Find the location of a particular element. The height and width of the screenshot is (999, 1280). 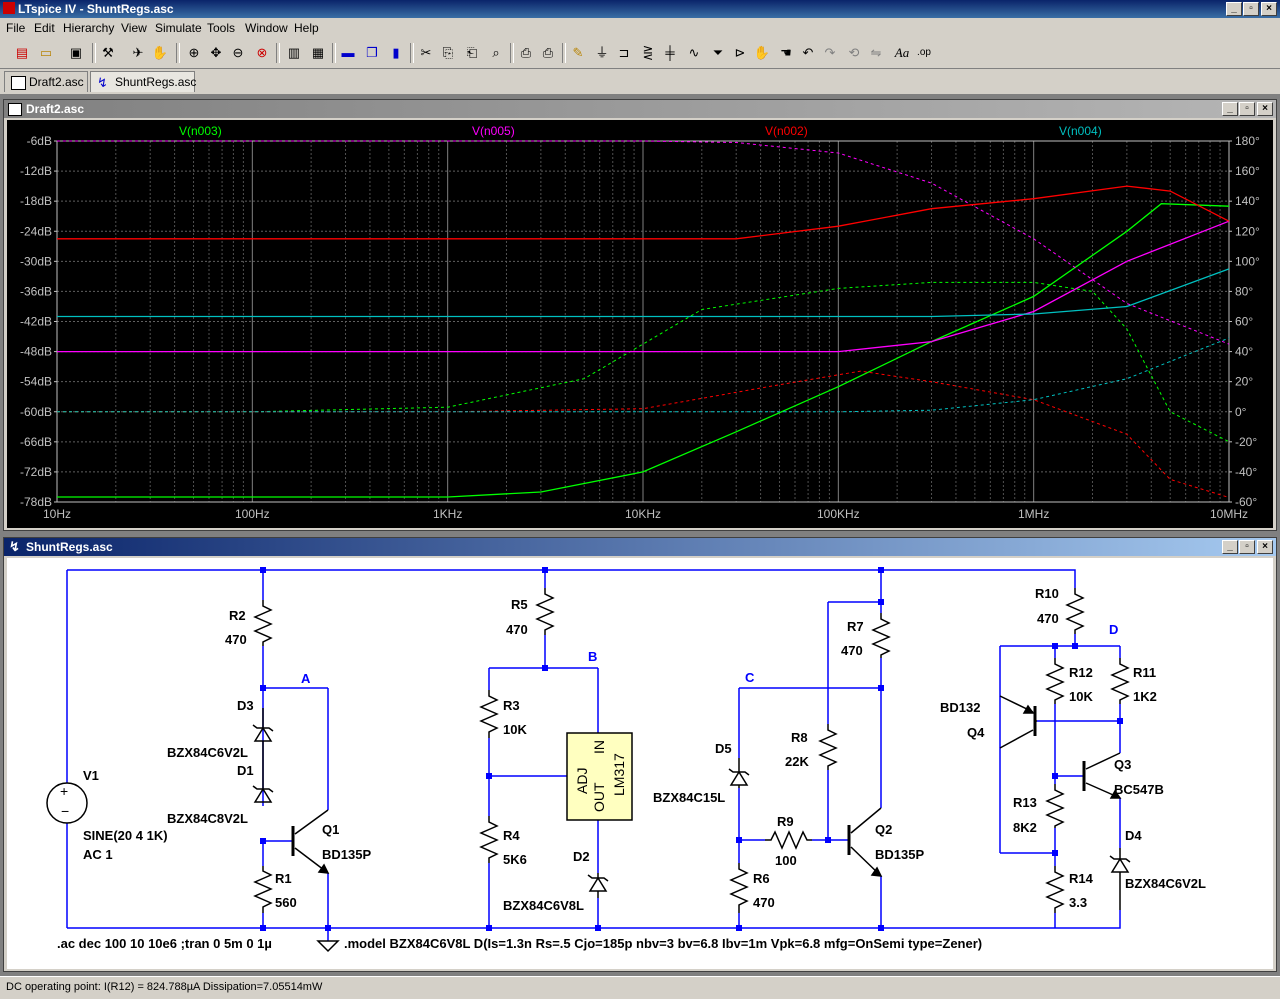

label-Q3: Q3 is located at coordinates (1122, 764).